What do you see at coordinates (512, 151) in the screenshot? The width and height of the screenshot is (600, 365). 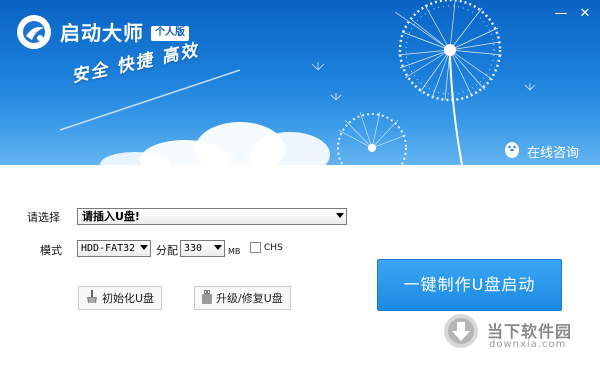 I see `penguin-chat-icon` at bounding box center [512, 151].